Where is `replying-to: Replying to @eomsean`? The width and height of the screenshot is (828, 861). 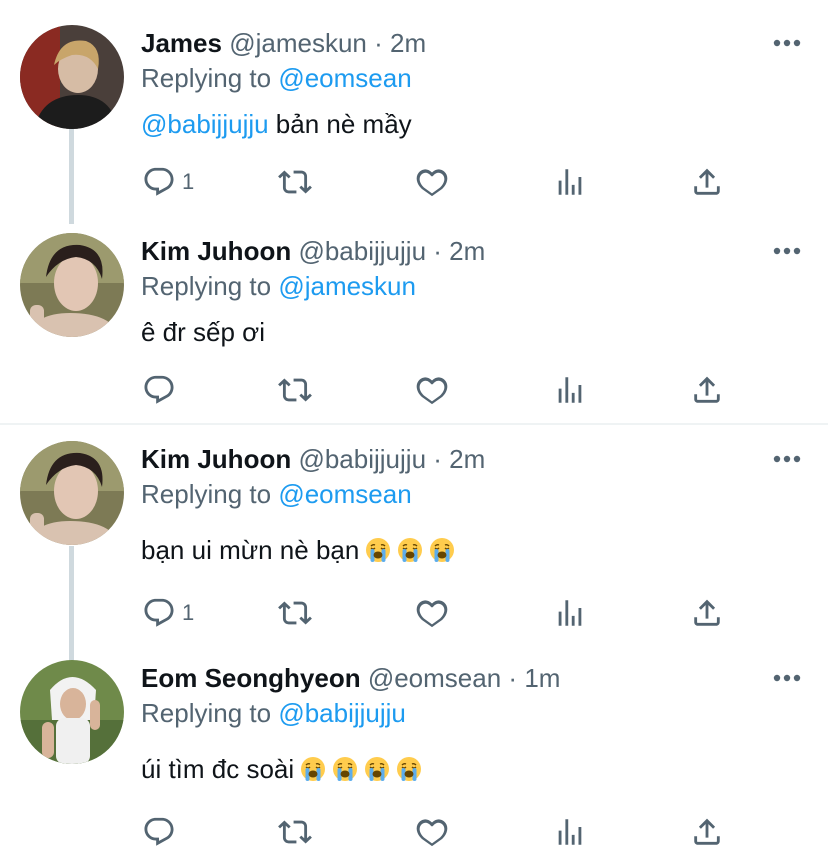
replying-to: Replying to @eomsean is located at coordinates (276, 78).